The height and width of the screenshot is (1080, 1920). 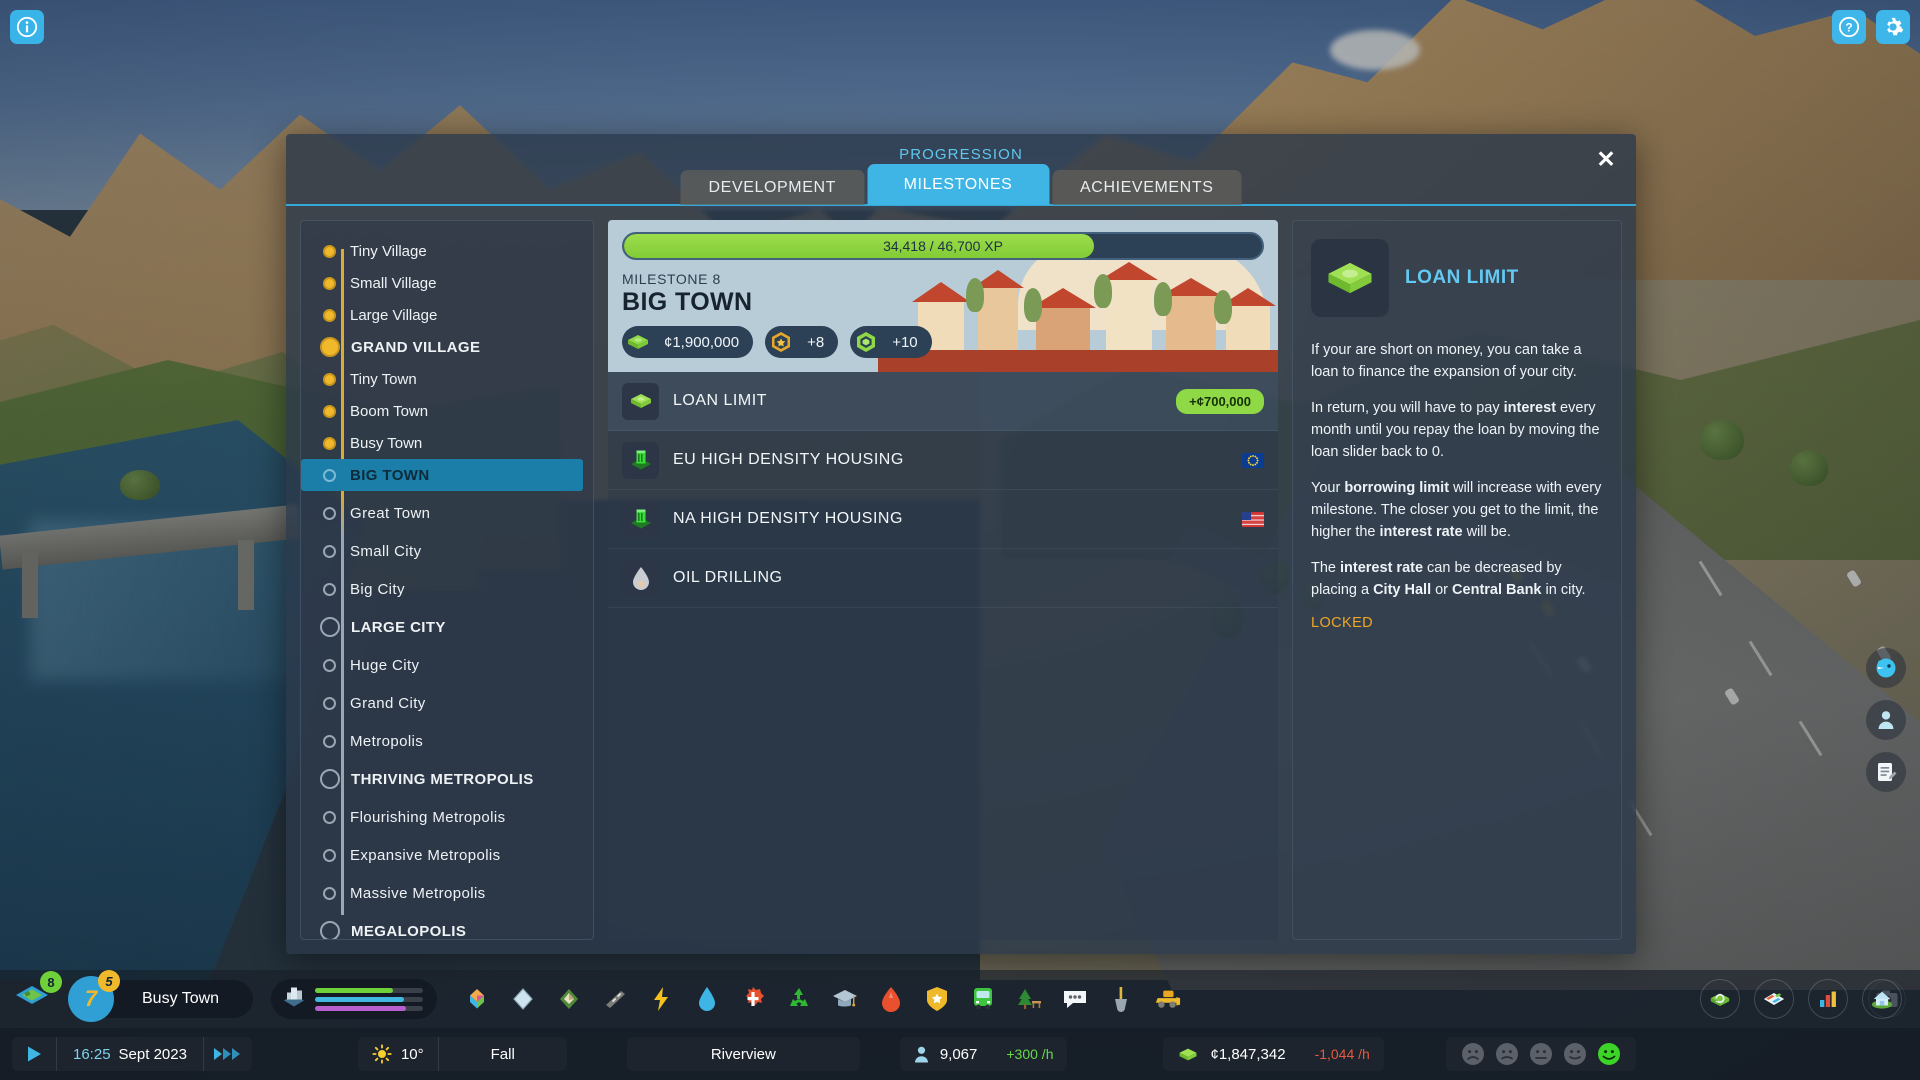 I want to click on main-toolbar, so click(x=822, y=999).